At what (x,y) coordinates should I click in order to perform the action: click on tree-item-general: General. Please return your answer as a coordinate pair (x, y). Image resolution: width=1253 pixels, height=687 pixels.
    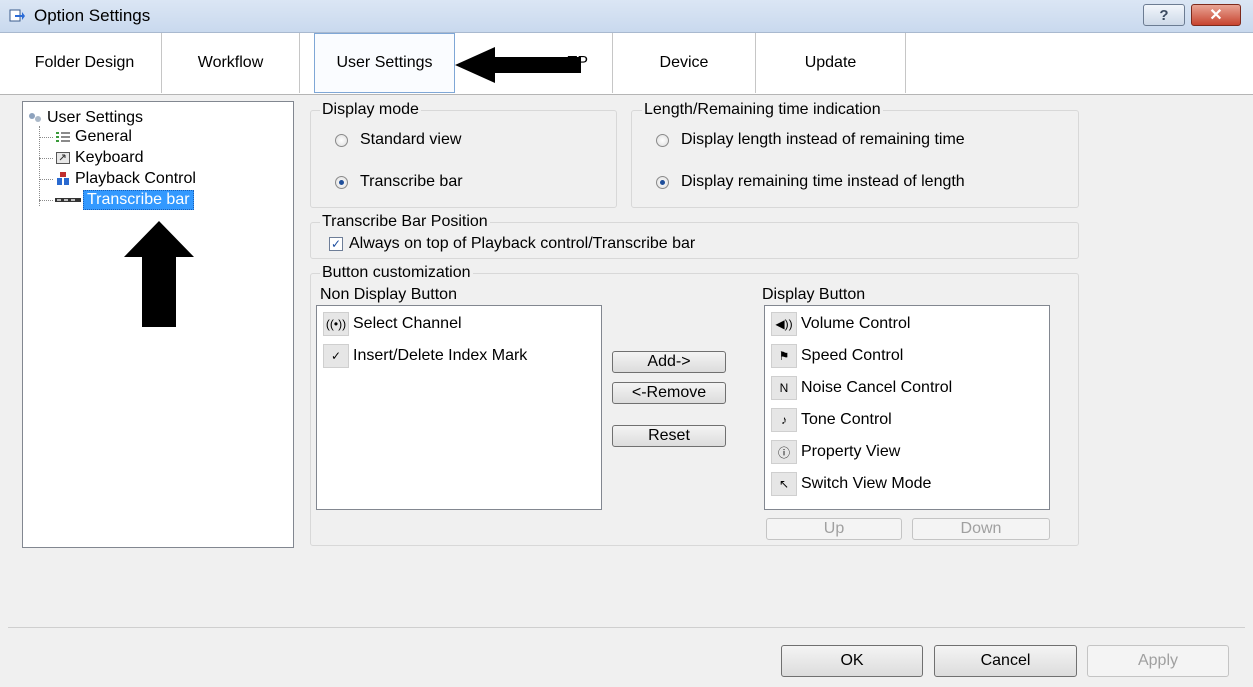
    Looking at the image, I should click on (93, 137).